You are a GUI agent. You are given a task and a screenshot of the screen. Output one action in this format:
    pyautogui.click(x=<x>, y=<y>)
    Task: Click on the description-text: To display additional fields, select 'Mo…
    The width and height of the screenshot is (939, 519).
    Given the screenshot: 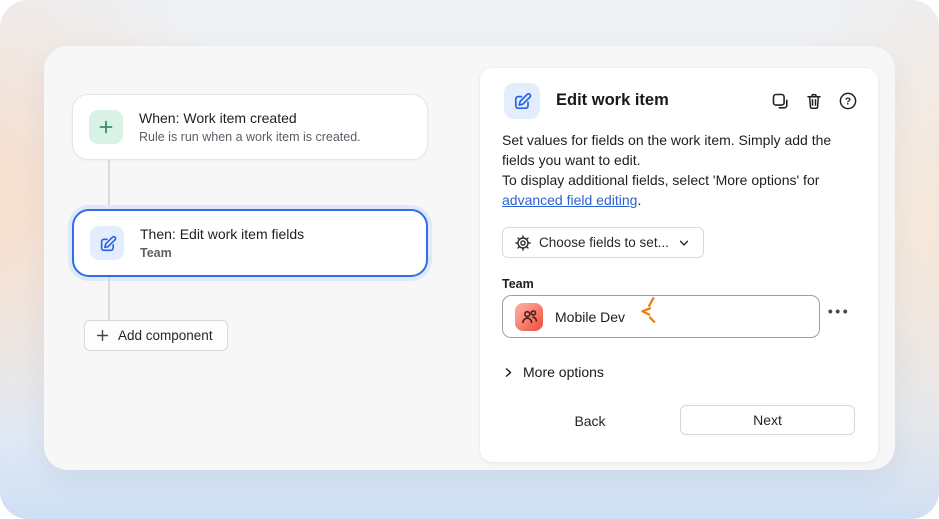 What is the action you would take?
    pyautogui.click(x=661, y=180)
    